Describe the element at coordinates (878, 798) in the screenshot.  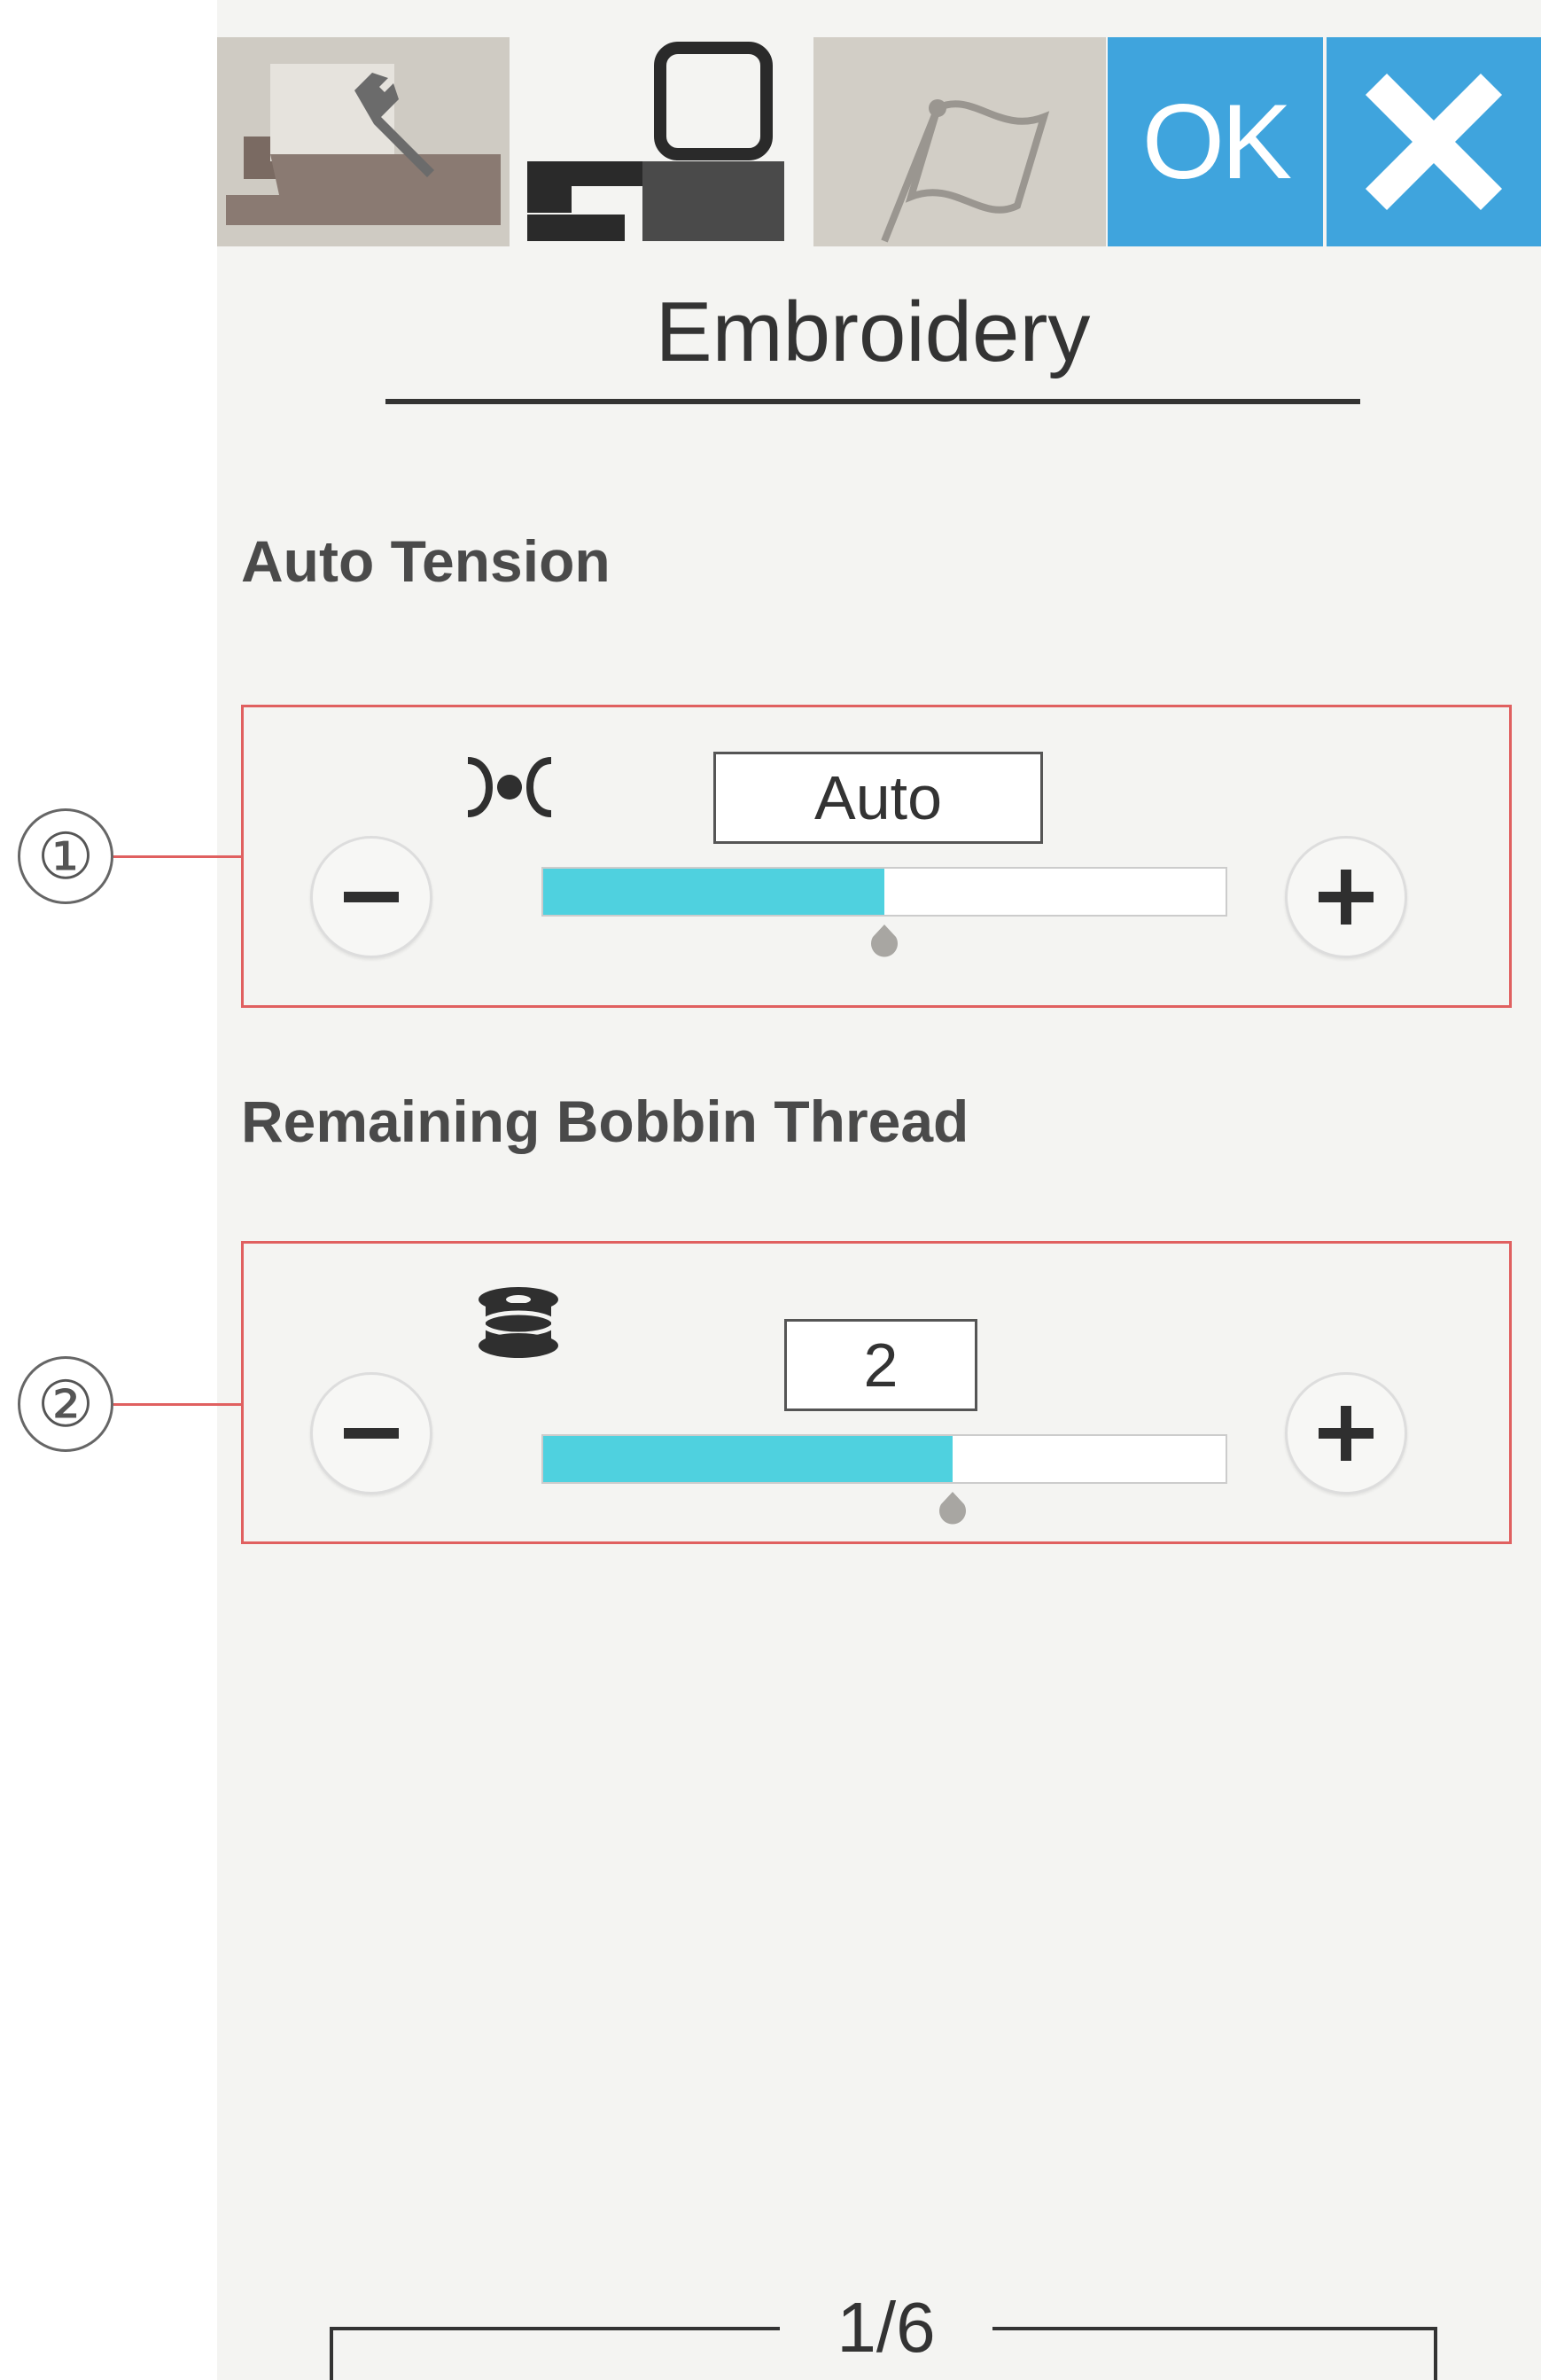
I see `auto-tension-value: Auto` at that location.